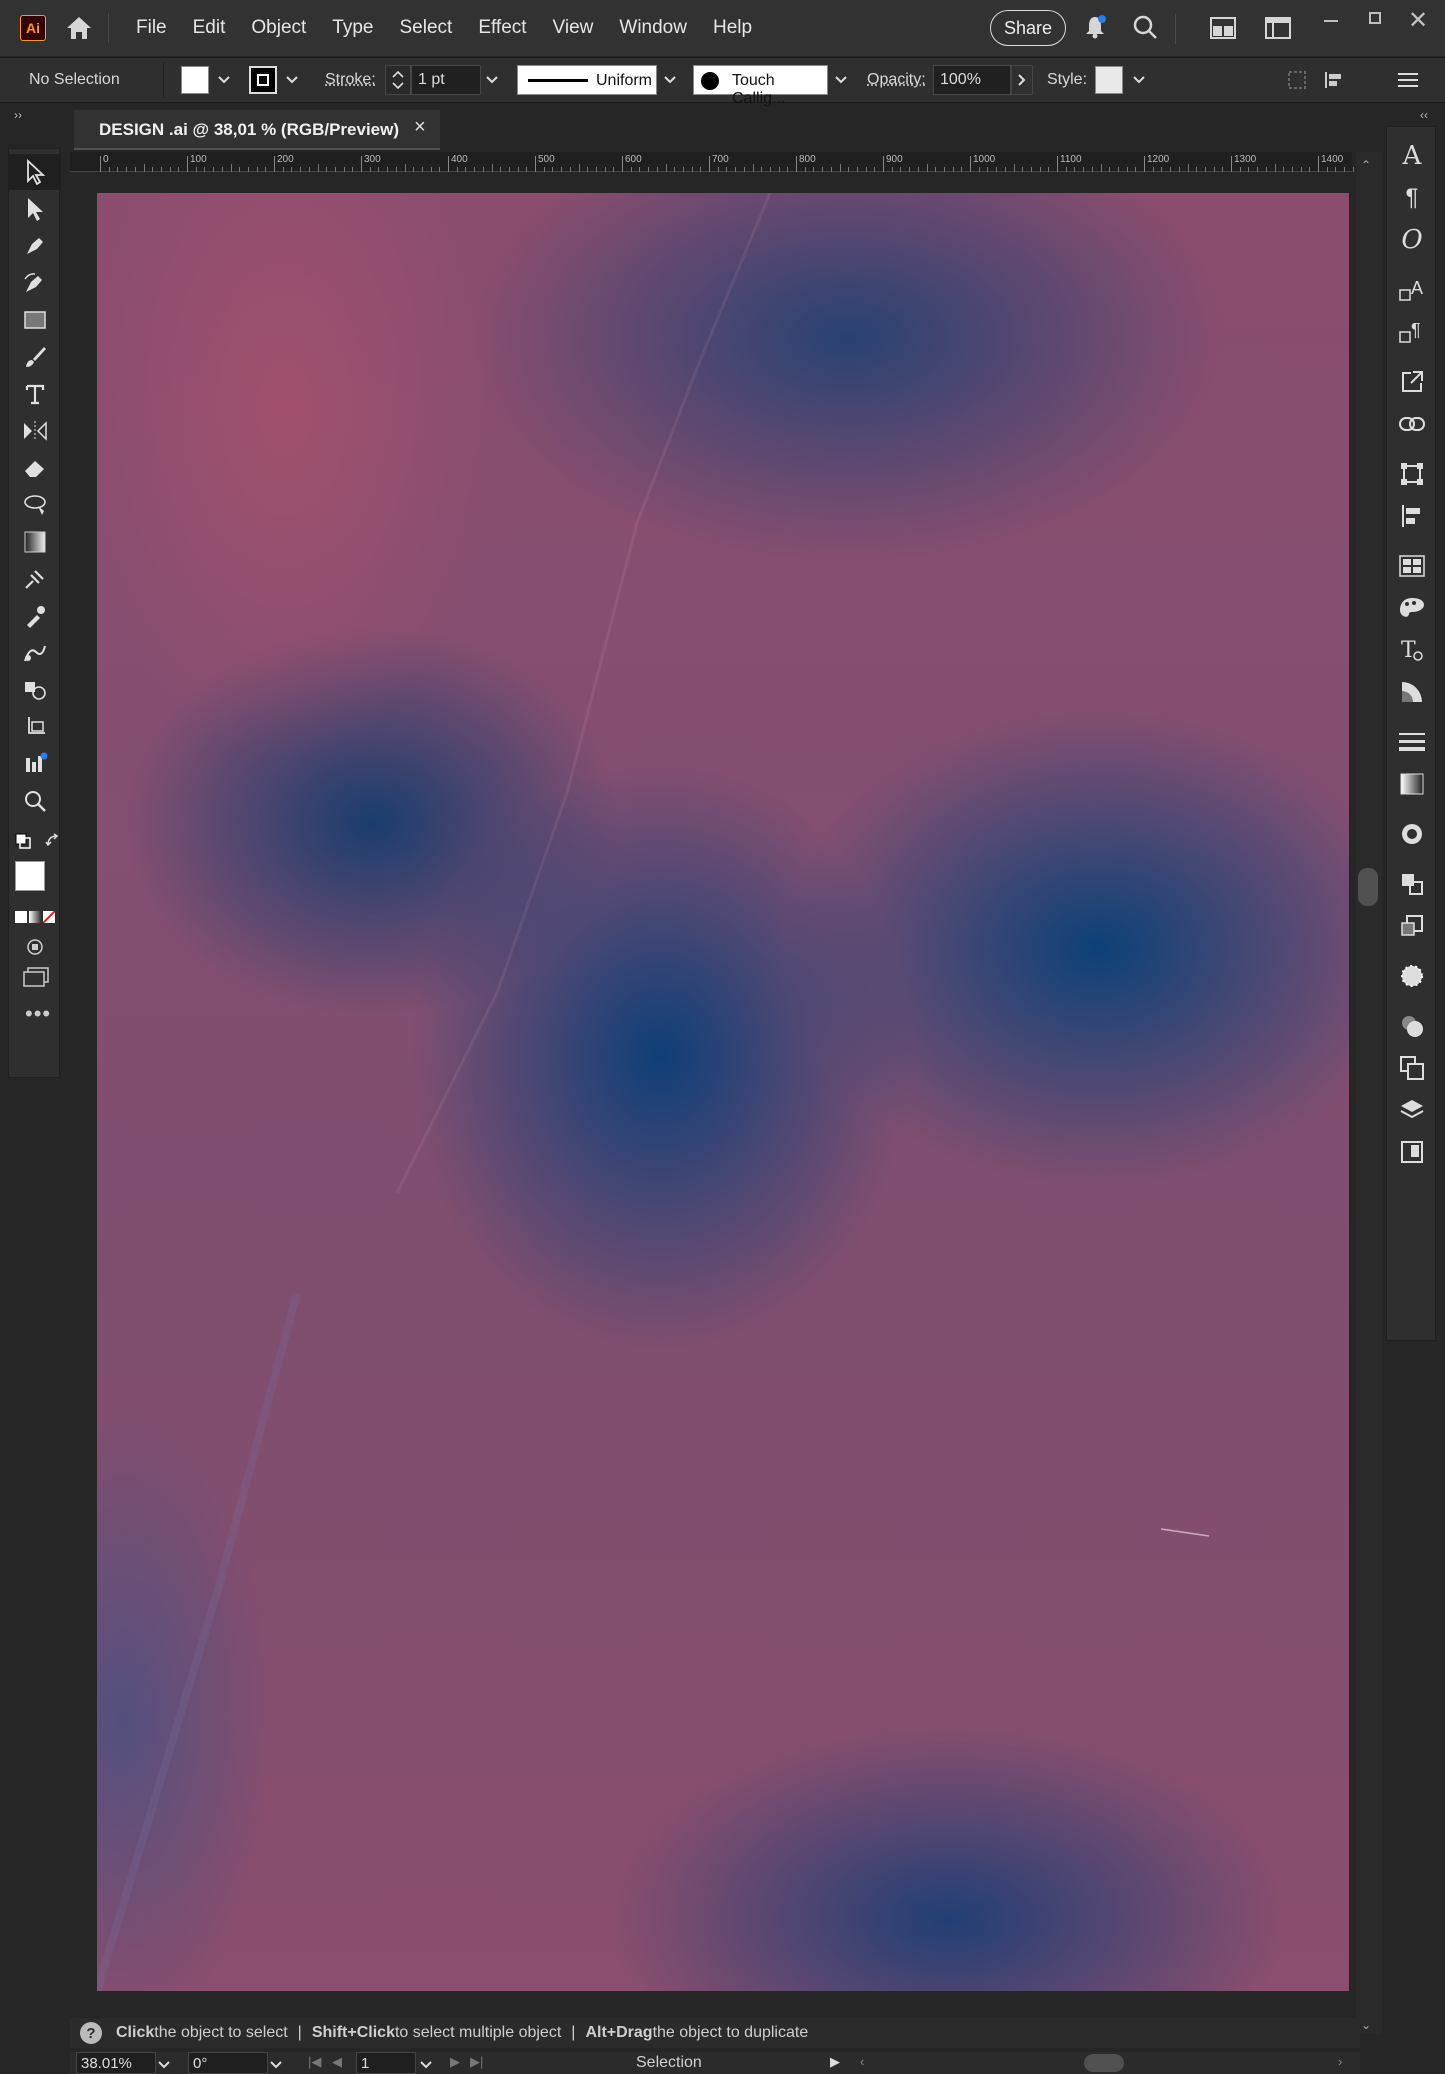  I want to click on curvature-tool-icon, so click(35, 283).